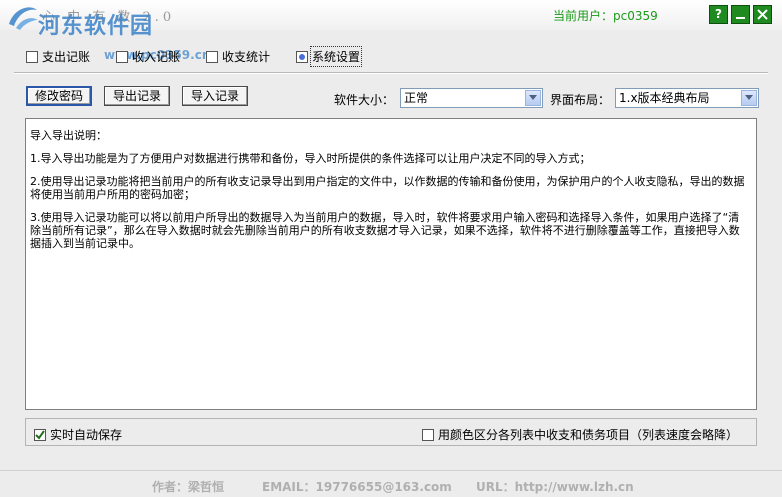 This screenshot has width=782, height=497. What do you see at coordinates (391, 73) in the screenshot?
I see `divider-top` at bounding box center [391, 73].